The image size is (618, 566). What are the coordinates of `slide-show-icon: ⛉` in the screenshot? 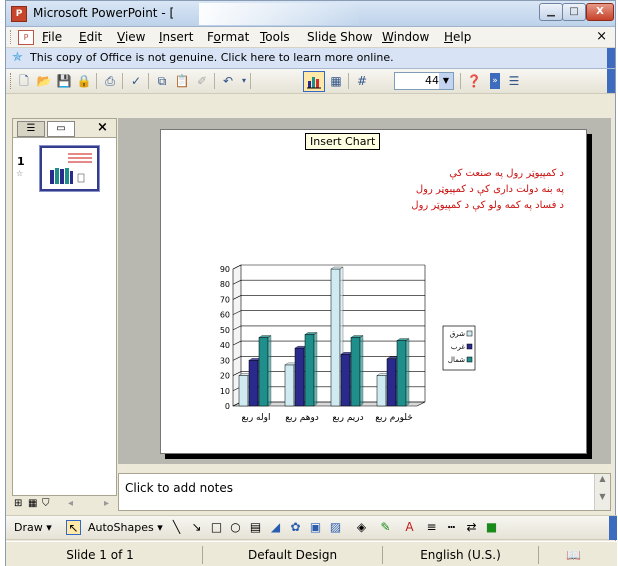 It's located at (46, 503).